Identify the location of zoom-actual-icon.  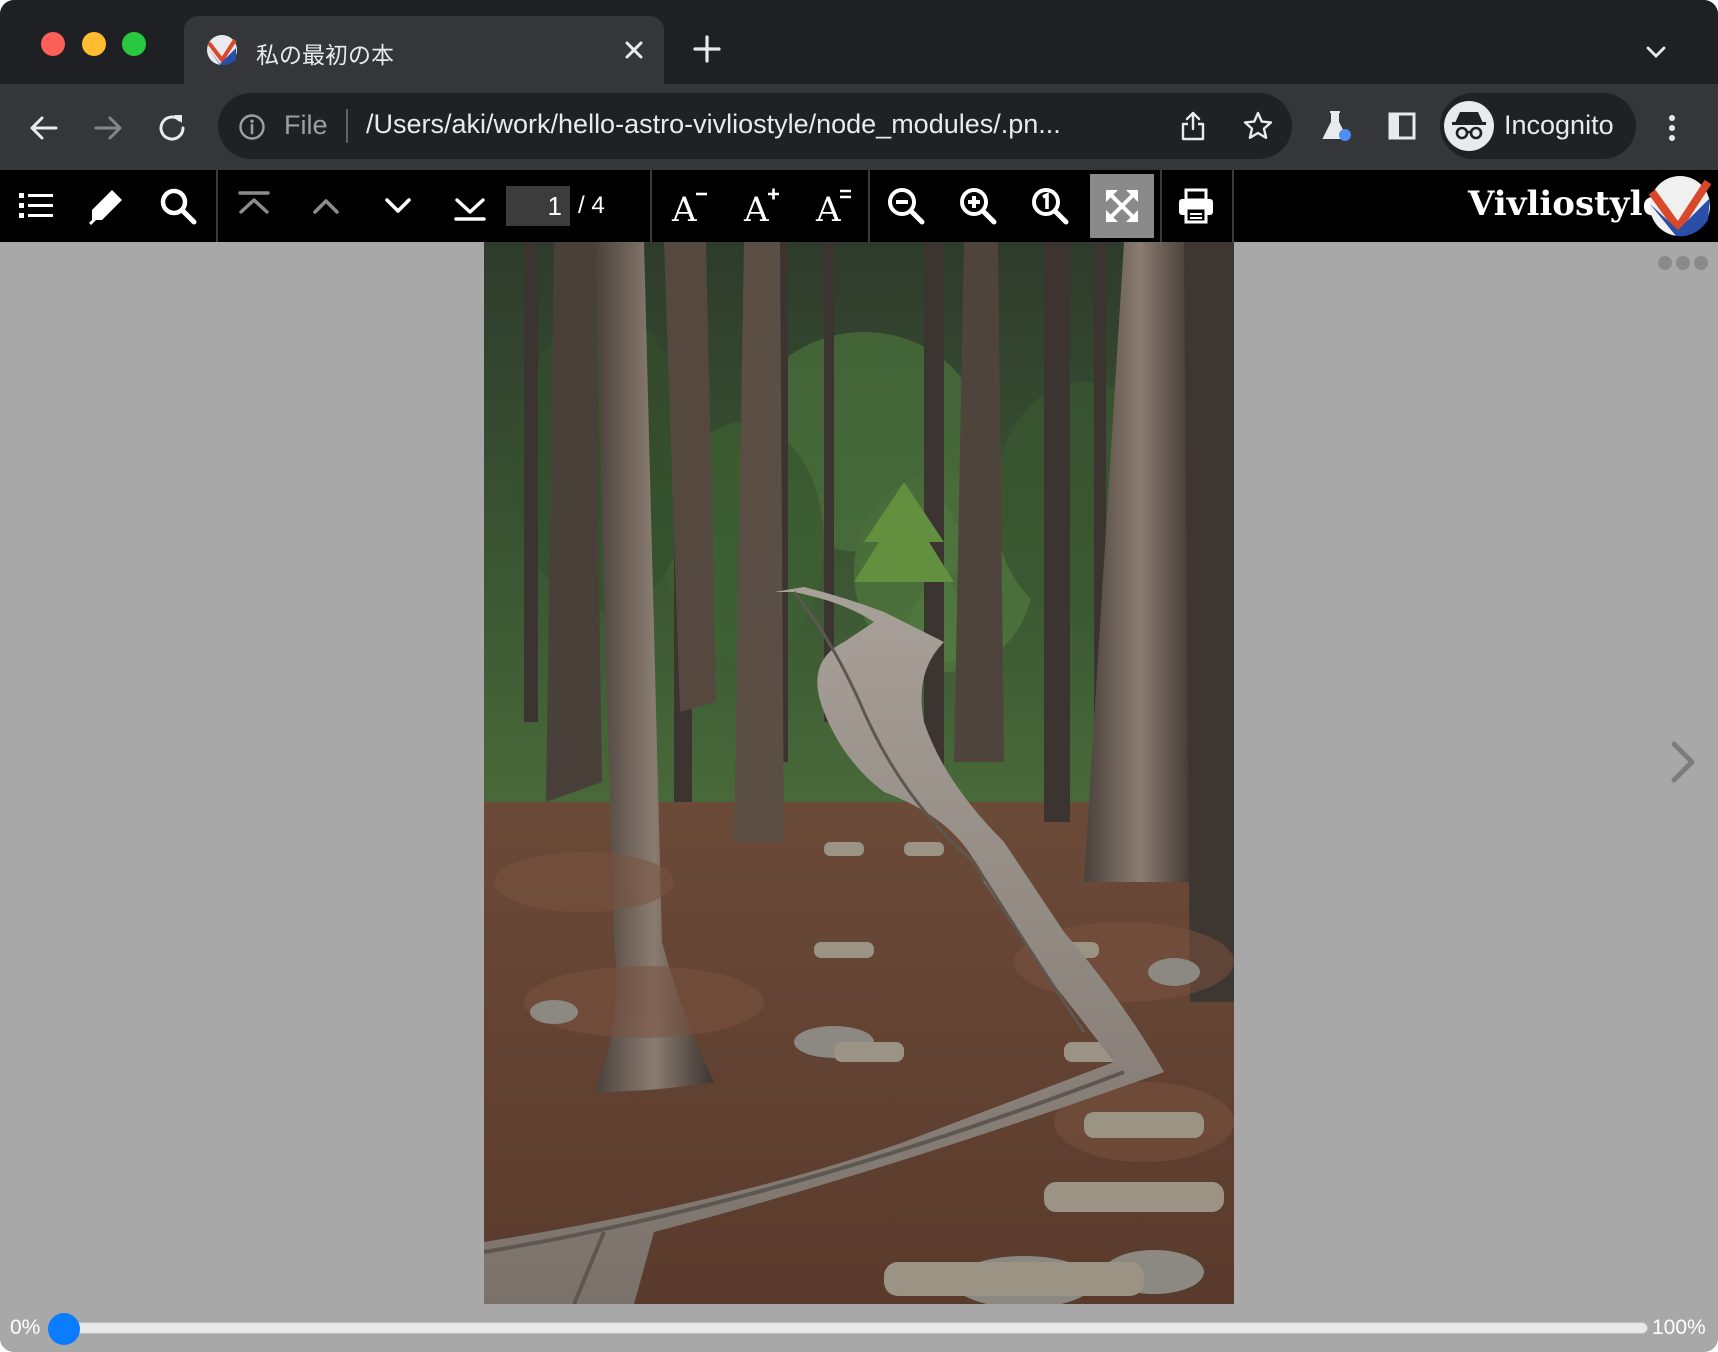
(1050, 206).